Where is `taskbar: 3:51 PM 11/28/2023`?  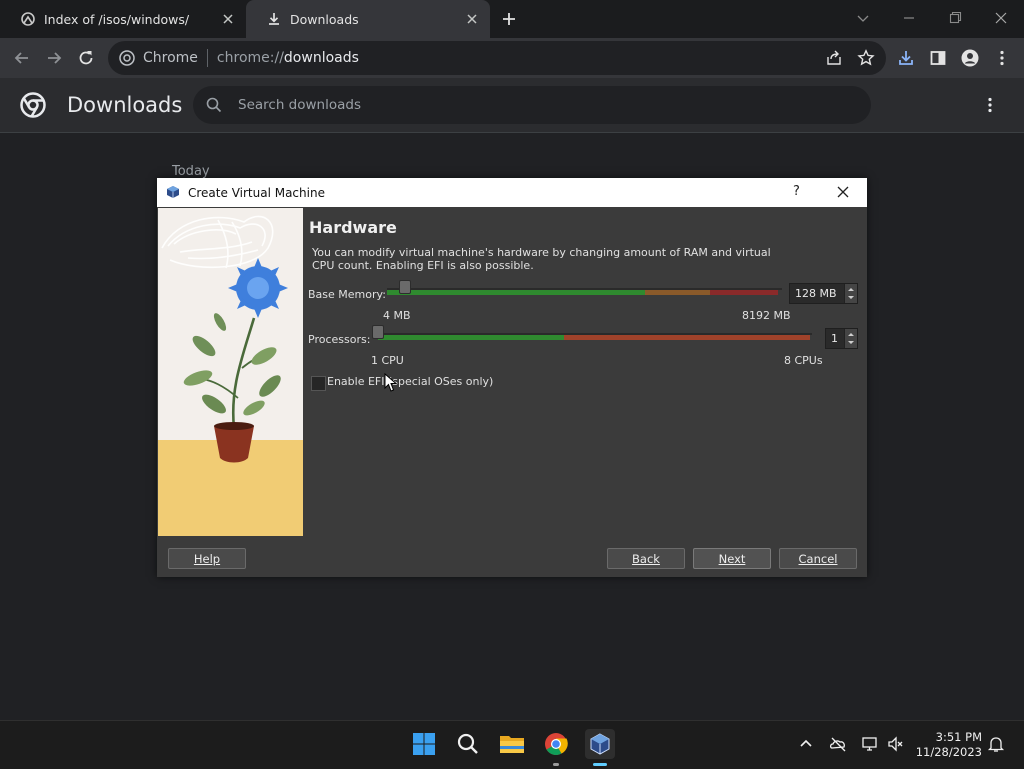 taskbar: 3:51 PM 11/28/2023 is located at coordinates (512, 744).